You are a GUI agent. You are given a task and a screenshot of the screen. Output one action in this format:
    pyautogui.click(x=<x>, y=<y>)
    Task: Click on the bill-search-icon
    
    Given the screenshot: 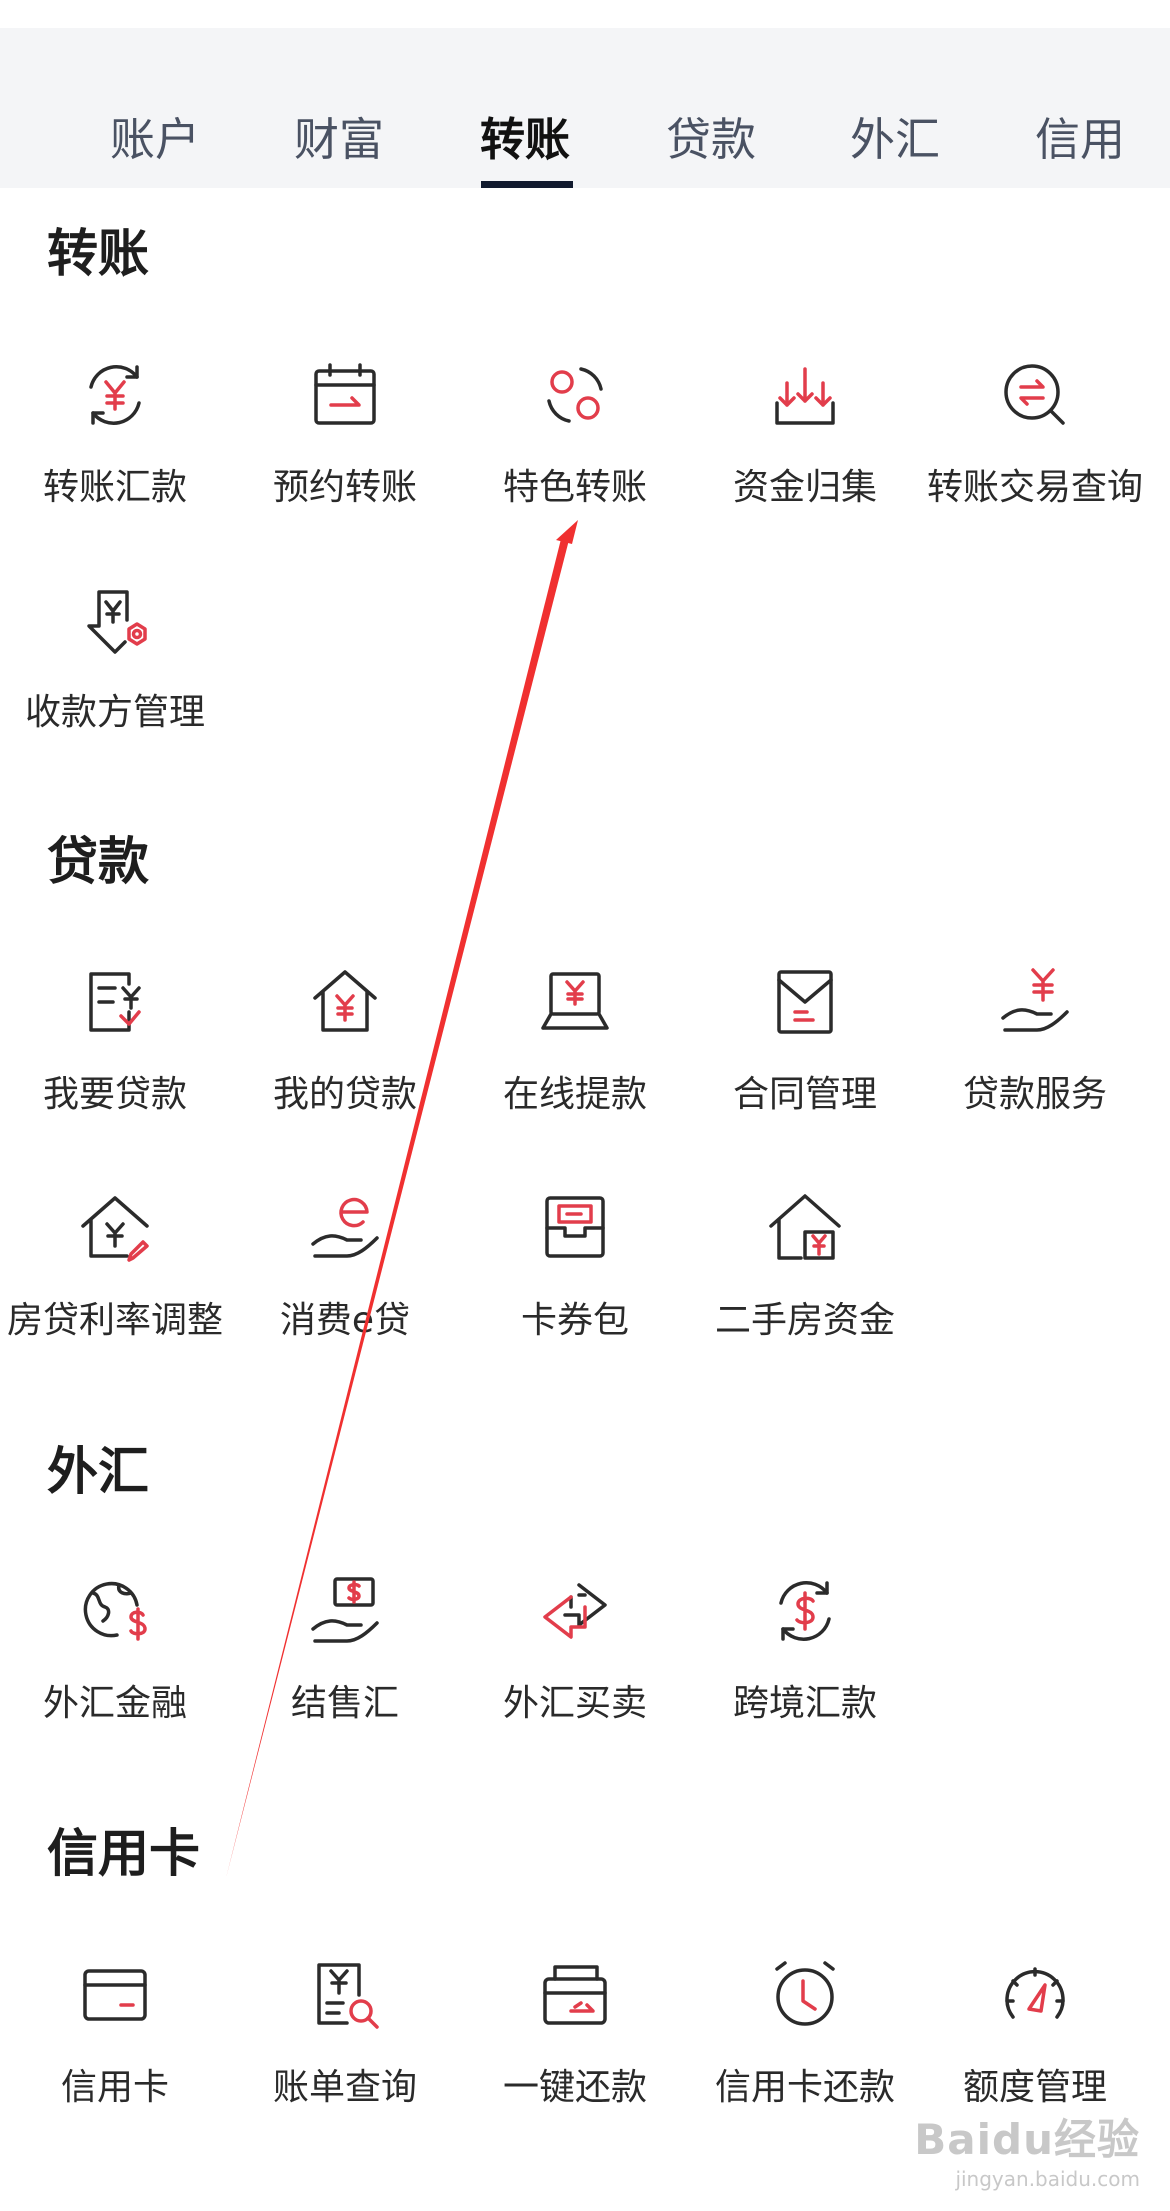 What is the action you would take?
    pyautogui.click(x=345, y=1995)
    